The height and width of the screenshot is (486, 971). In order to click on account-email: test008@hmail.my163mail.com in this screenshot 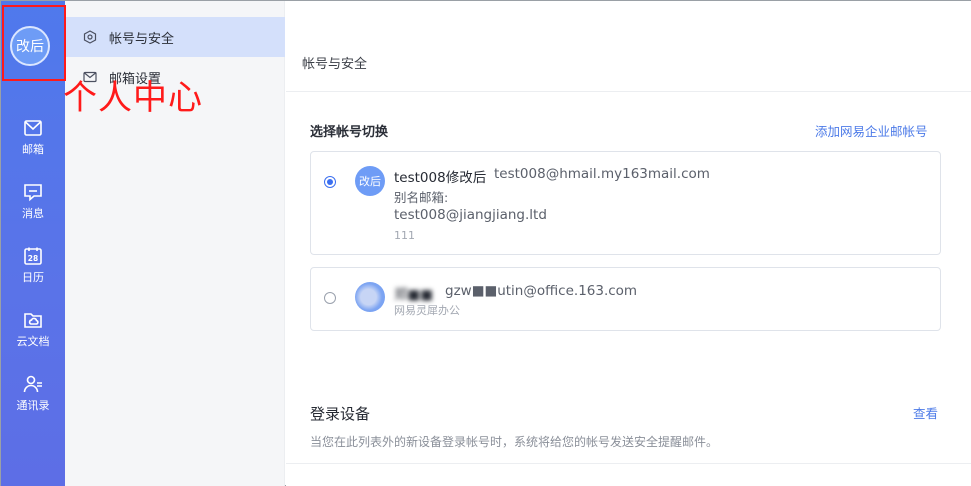, I will do `click(602, 174)`.